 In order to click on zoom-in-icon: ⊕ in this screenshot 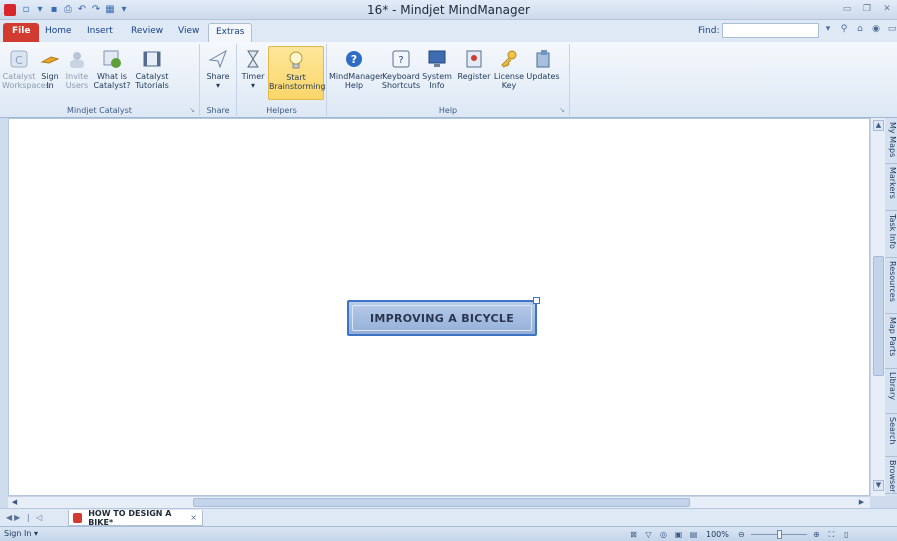, I will do `click(816, 534)`.